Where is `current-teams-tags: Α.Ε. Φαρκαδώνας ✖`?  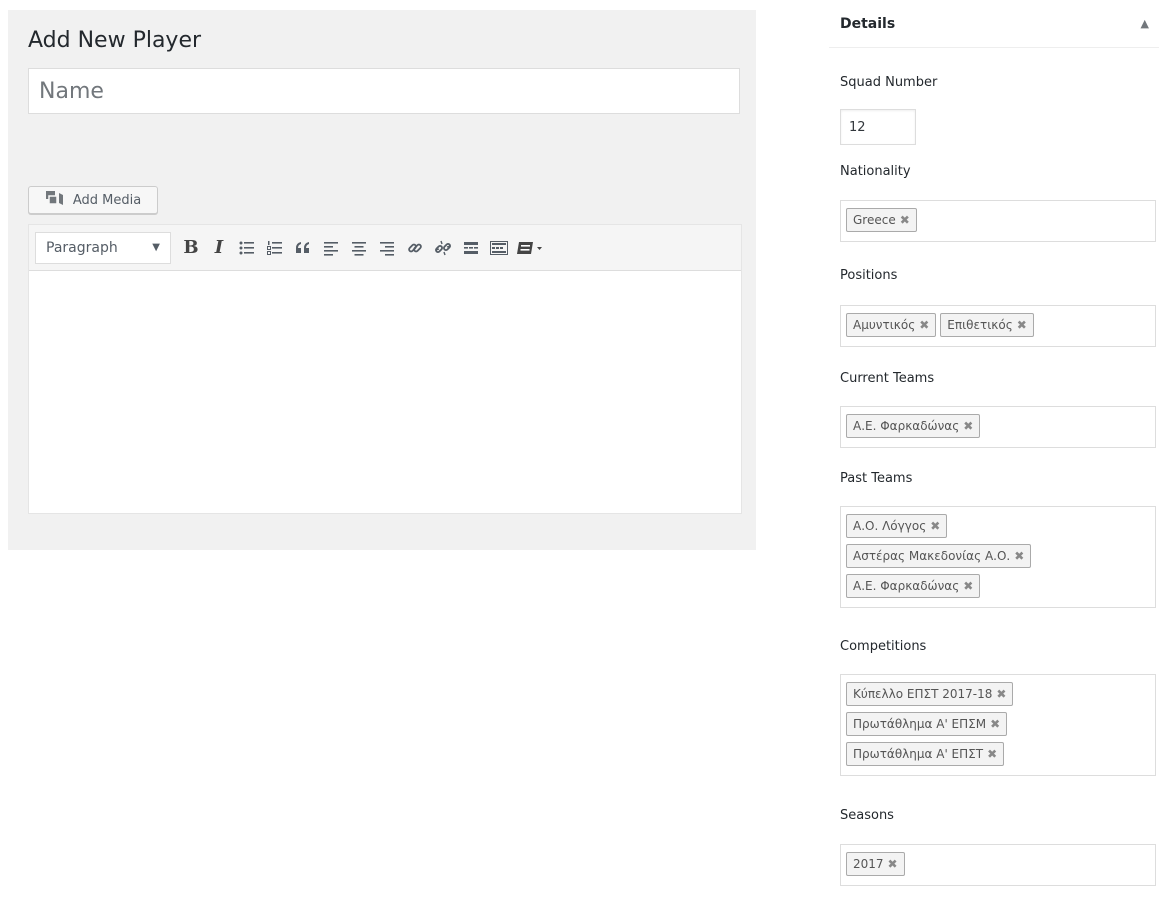 current-teams-tags: Α.Ε. Φαρκαδώνας ✖ is located at coordinates (998, 427).